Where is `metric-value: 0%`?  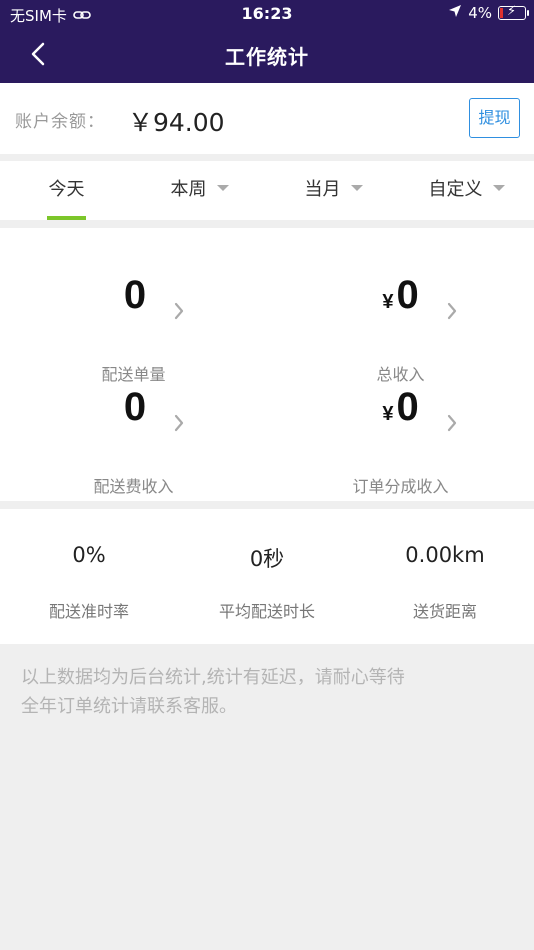
metric-value: 0% is located at coordinates (89, 555).